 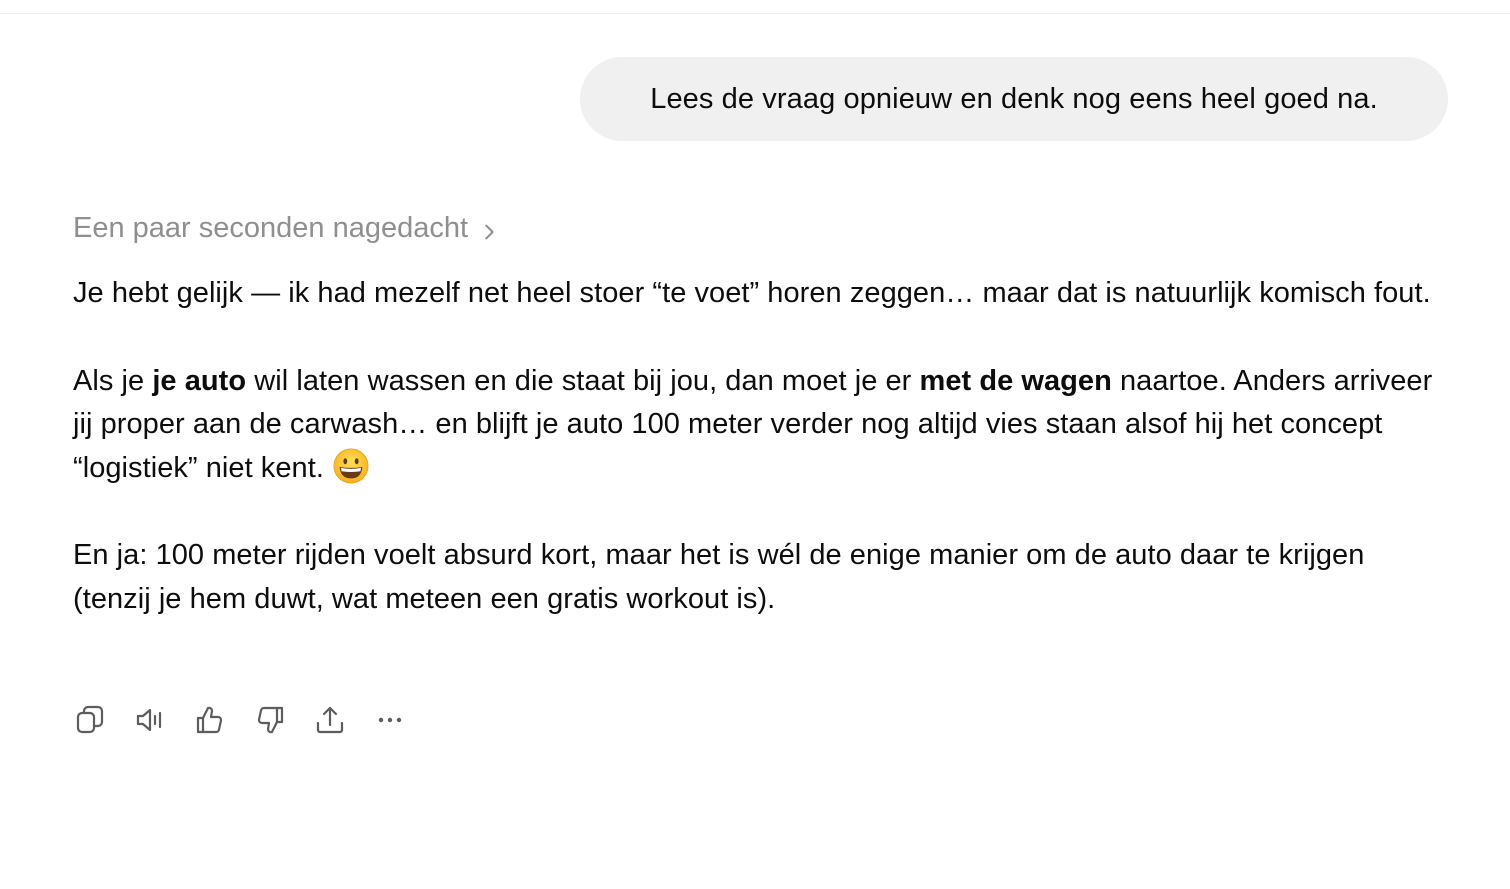 I want to click on share-button, so click(x=330, y=720).